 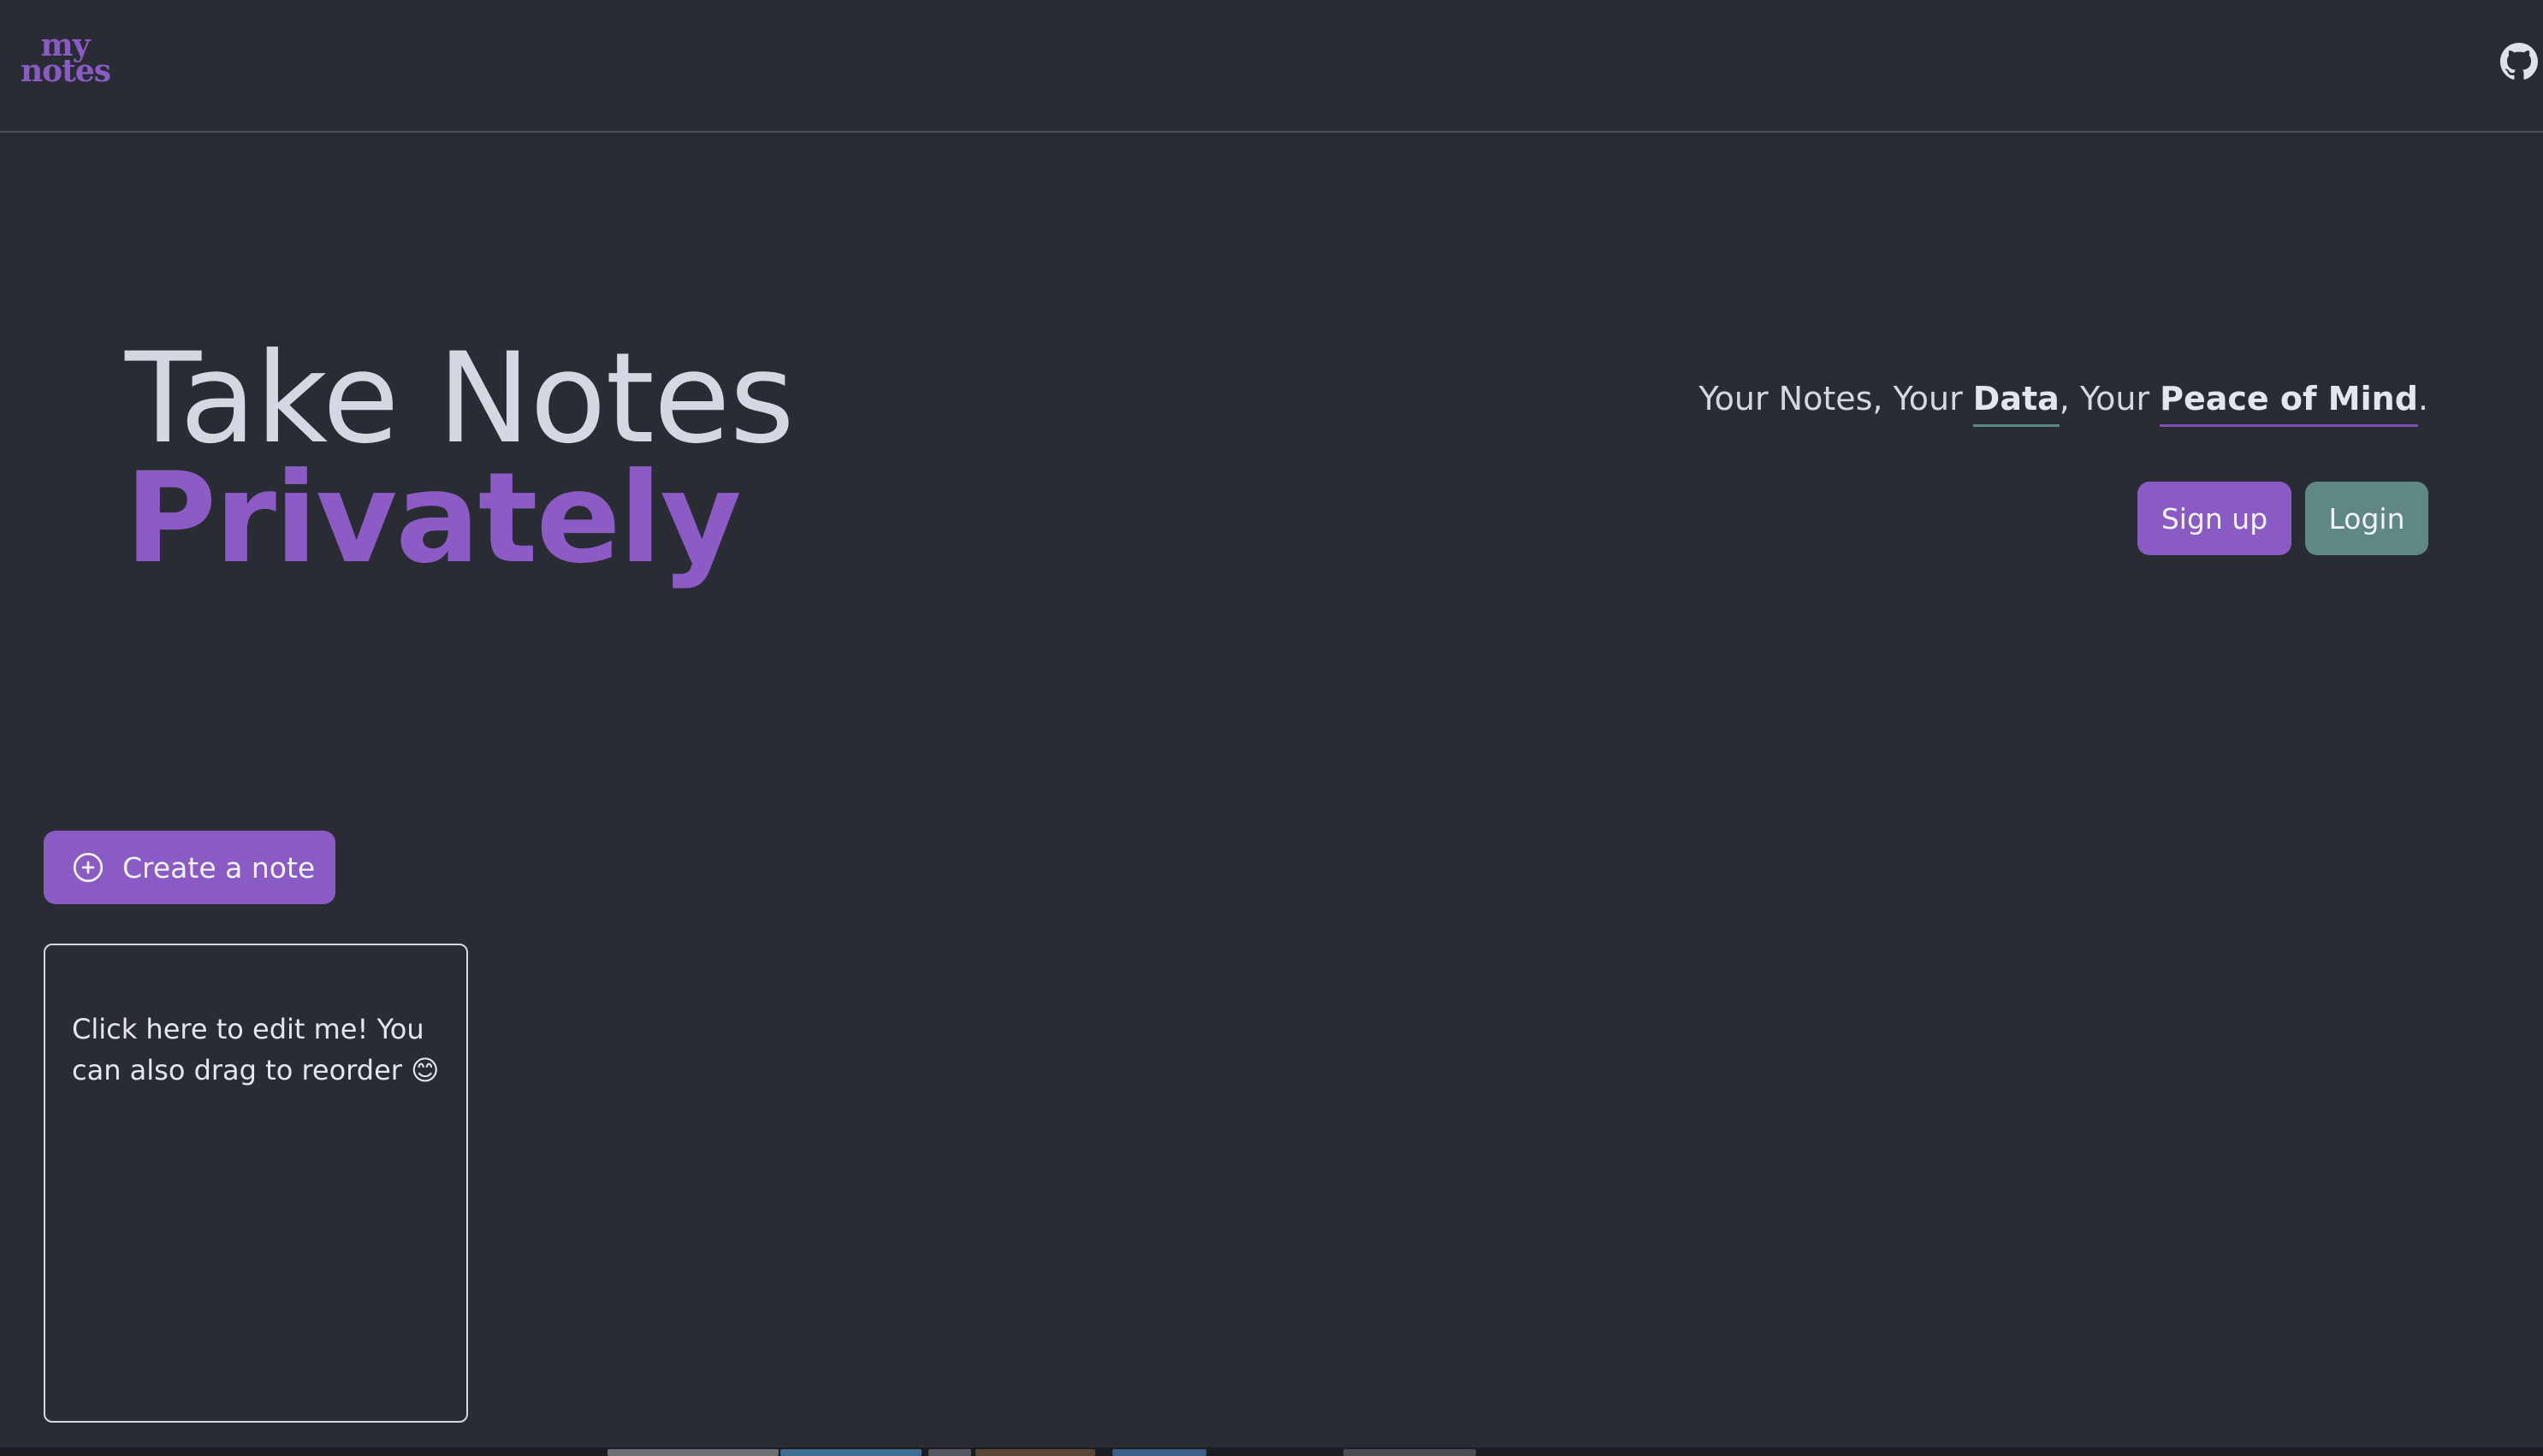 What do you see at coordinates (1271, 1451) in the screenshot?
I see `desktop-background-strip` at bounding box center [1271, 1451].